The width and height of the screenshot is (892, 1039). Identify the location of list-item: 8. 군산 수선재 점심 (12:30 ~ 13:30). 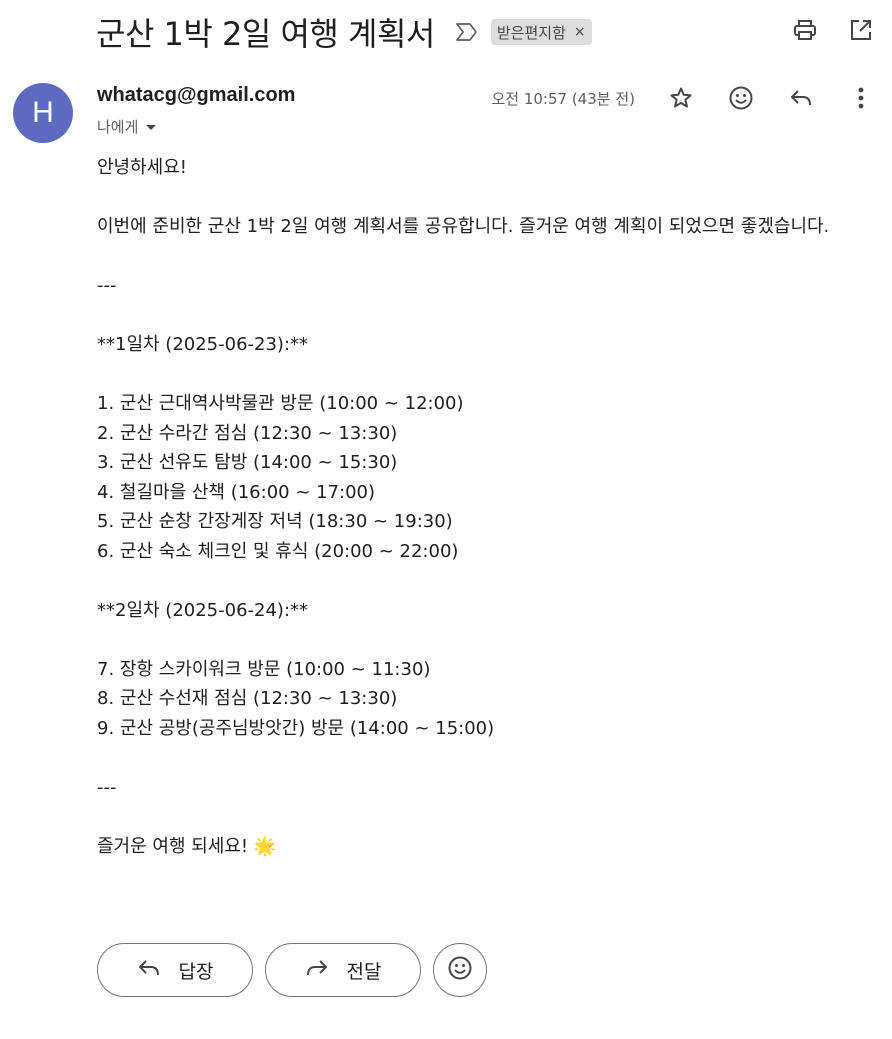
(247, 698).